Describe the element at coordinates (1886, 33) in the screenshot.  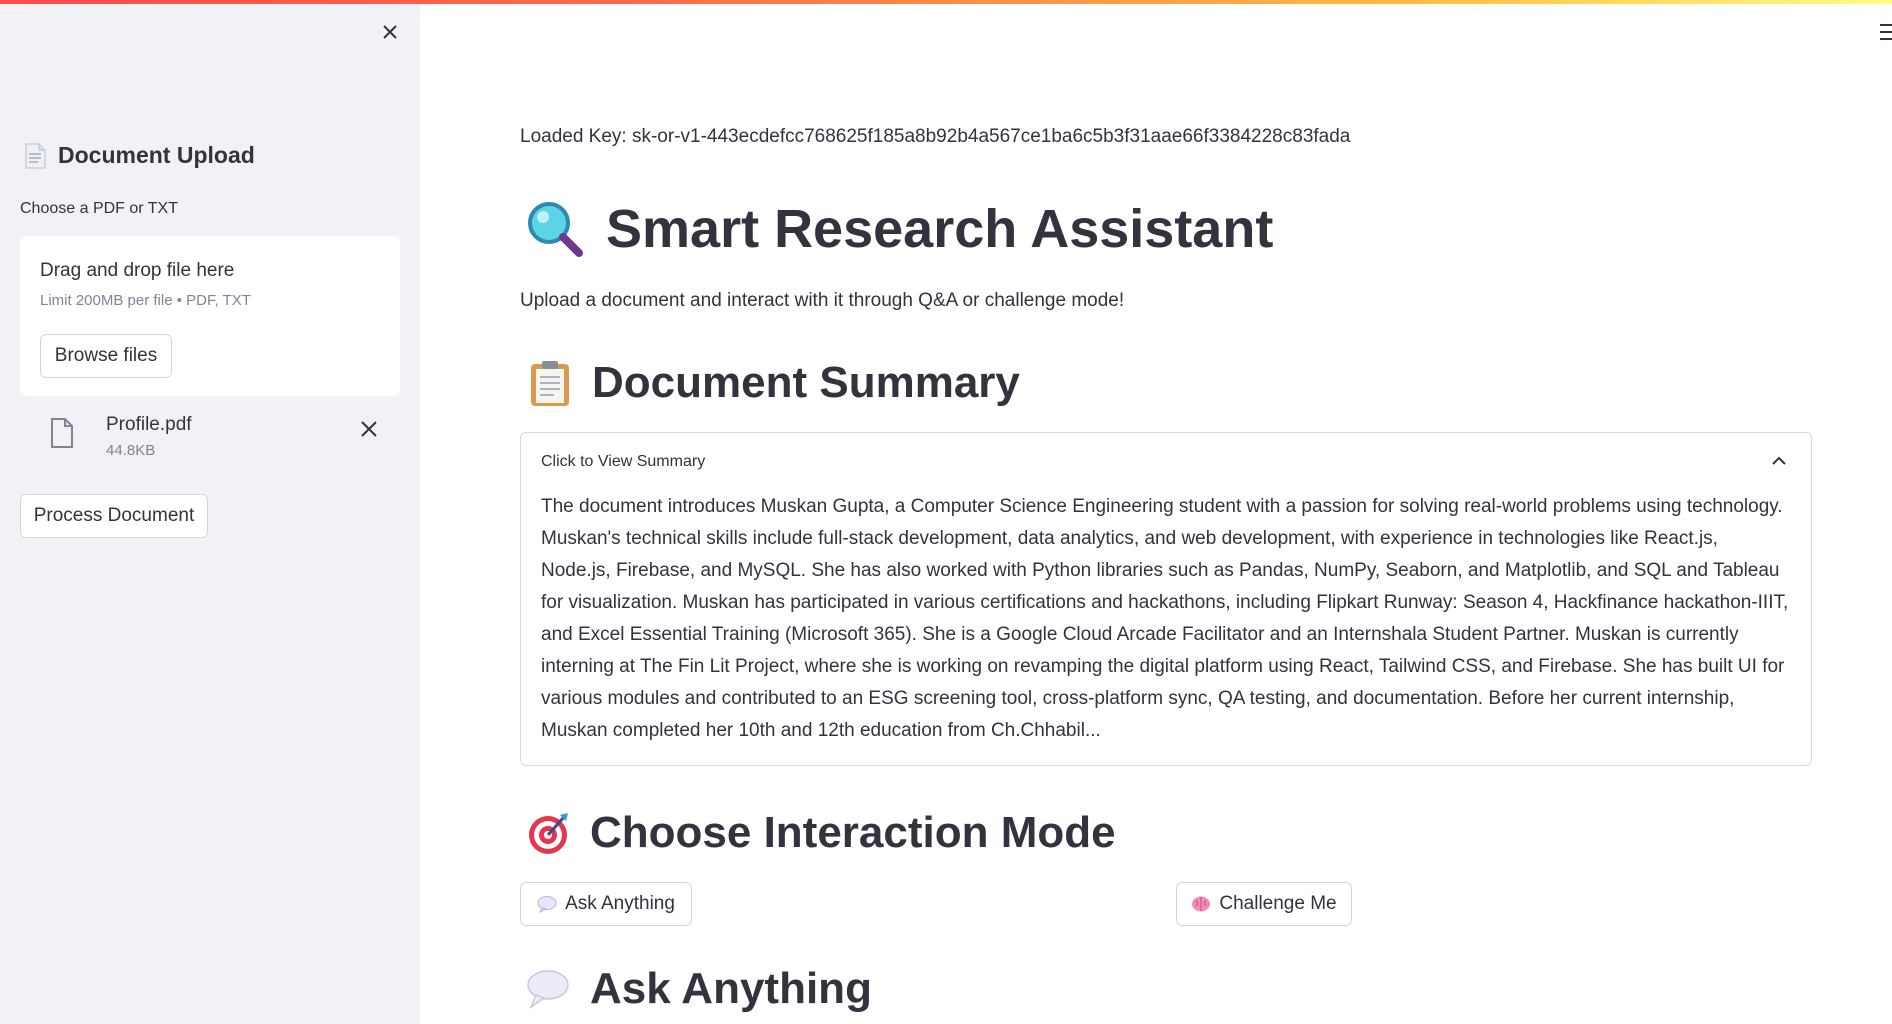
I see `menu-icon` at that location.